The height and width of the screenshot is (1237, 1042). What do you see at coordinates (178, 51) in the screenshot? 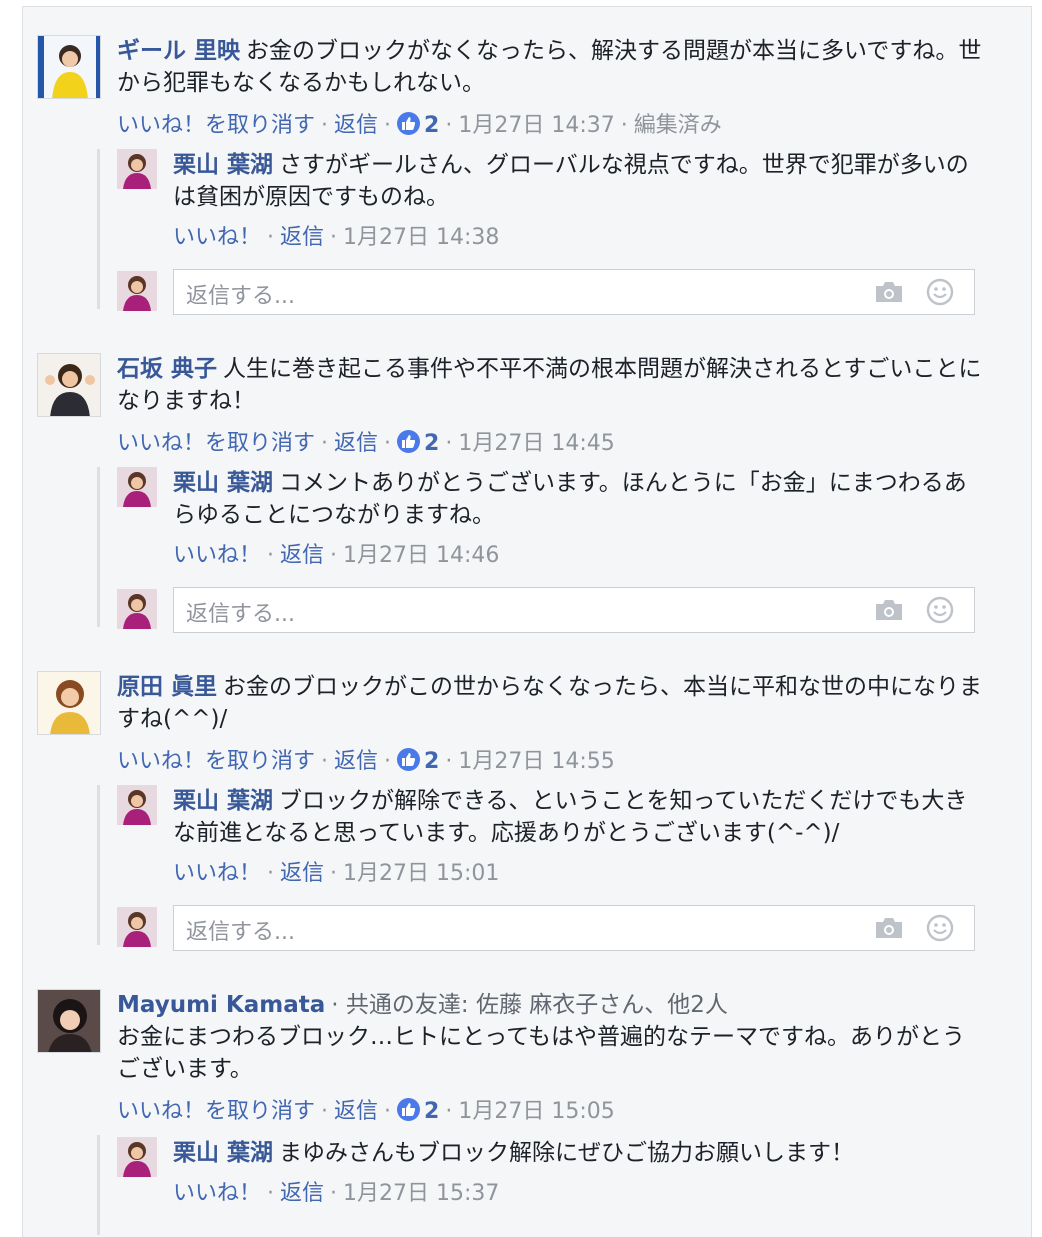
I see `comment-author: ギール 里映` at bounding box center [178, 51].